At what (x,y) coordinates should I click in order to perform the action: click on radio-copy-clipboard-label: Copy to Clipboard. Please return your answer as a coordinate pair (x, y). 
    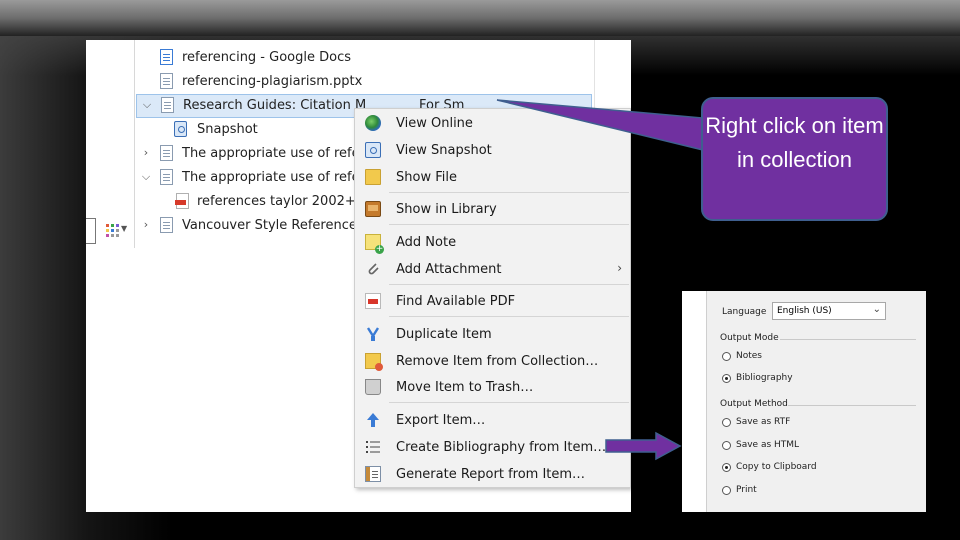
    Looking at the image, I should click on (776, 467).